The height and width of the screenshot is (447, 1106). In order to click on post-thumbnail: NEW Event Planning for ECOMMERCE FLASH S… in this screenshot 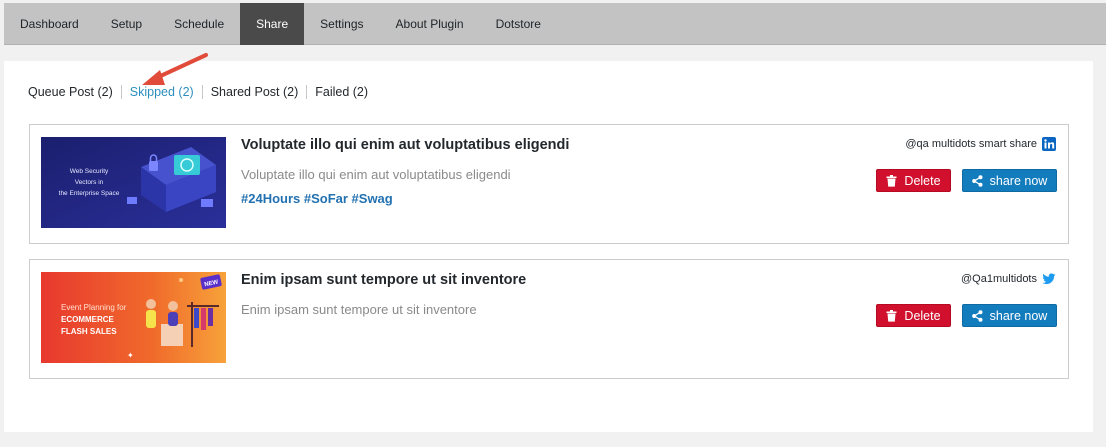, I will do `click(133, 317)`.